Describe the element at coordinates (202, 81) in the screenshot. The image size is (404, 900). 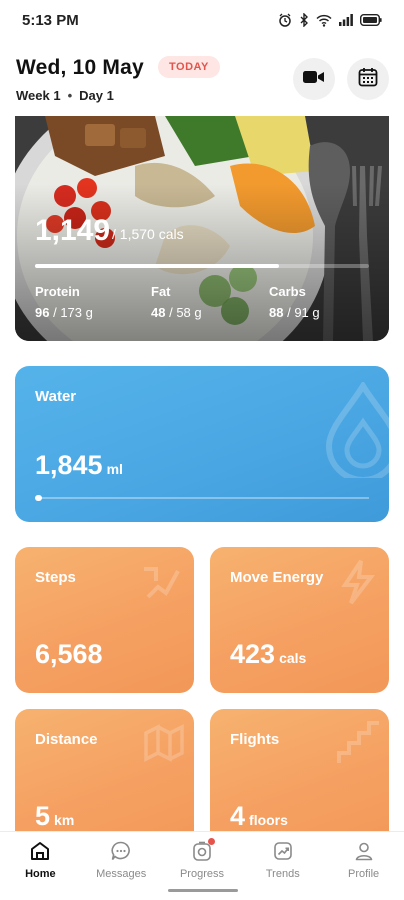
I see `header: Wed, 10 May TODAY Week 1 • Day 1` at that location.